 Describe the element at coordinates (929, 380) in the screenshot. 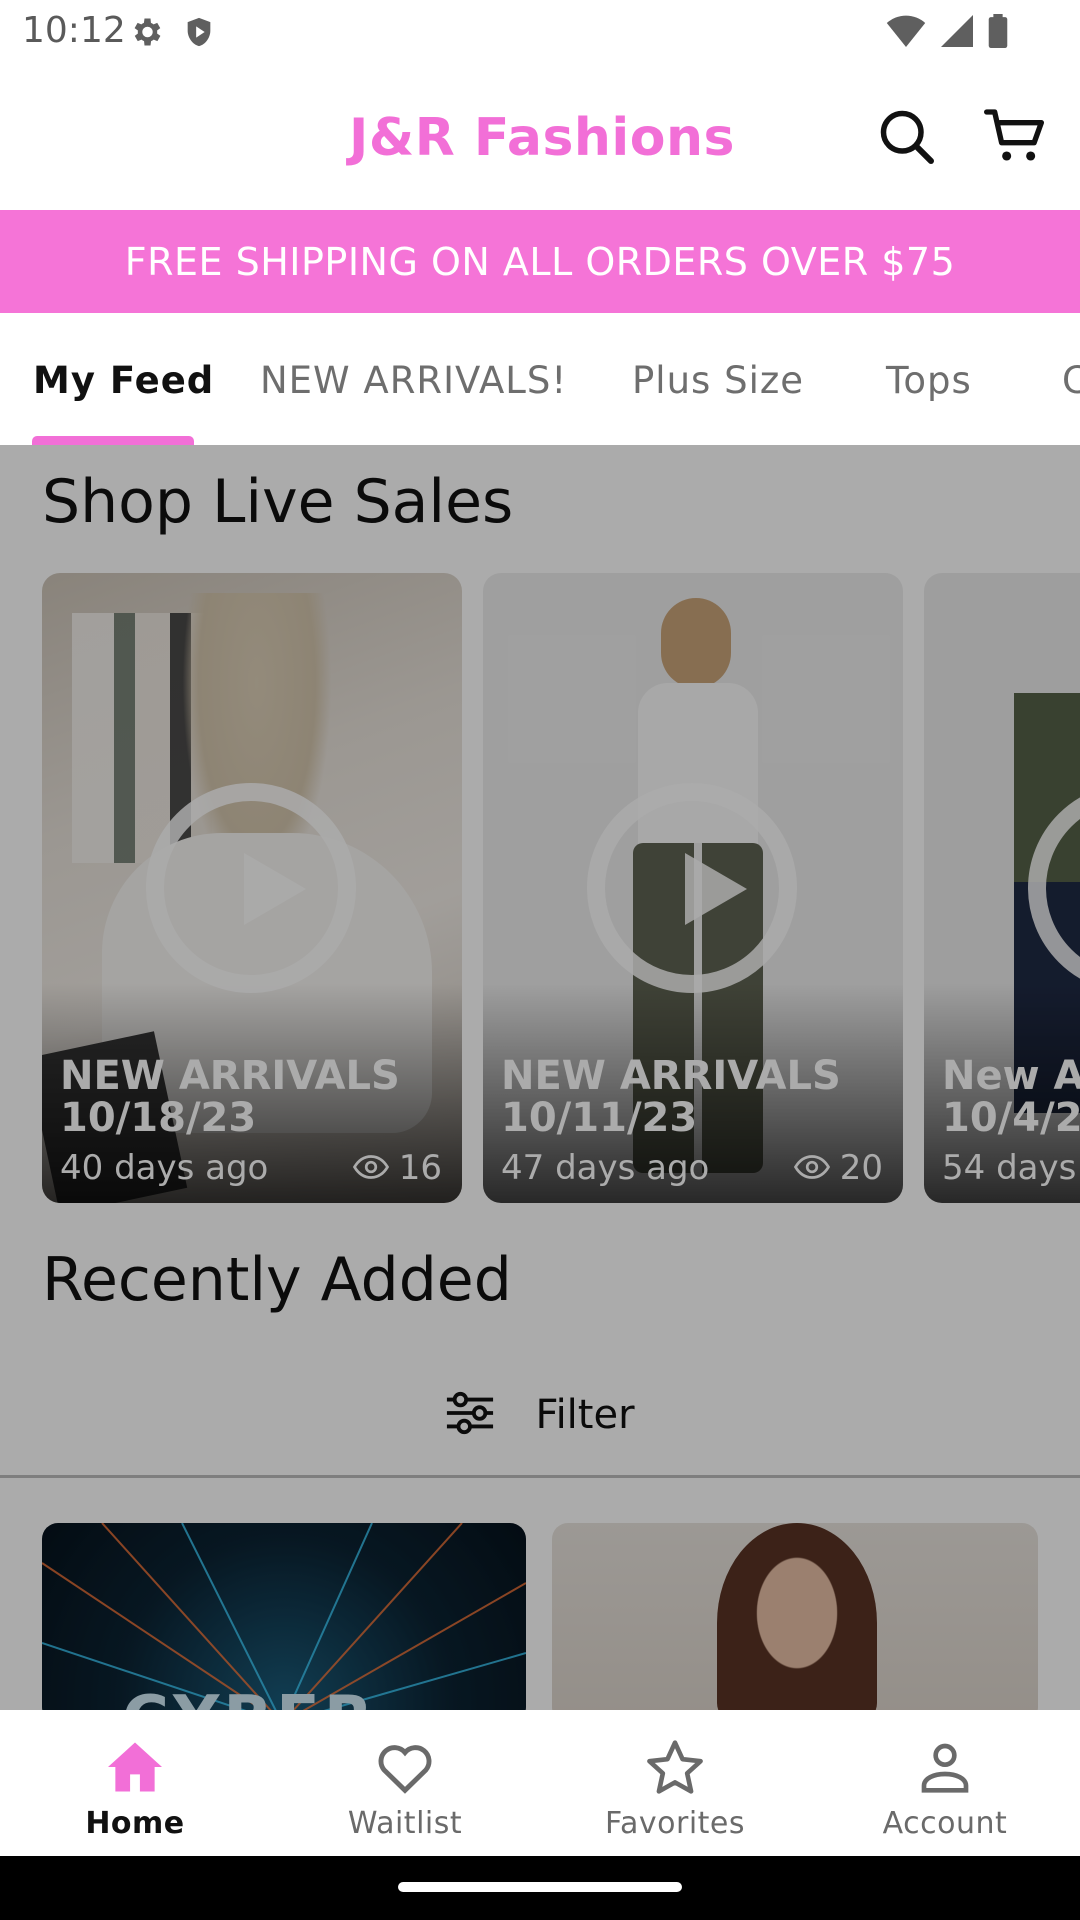

I see `tab-tops: Tops` at that location.